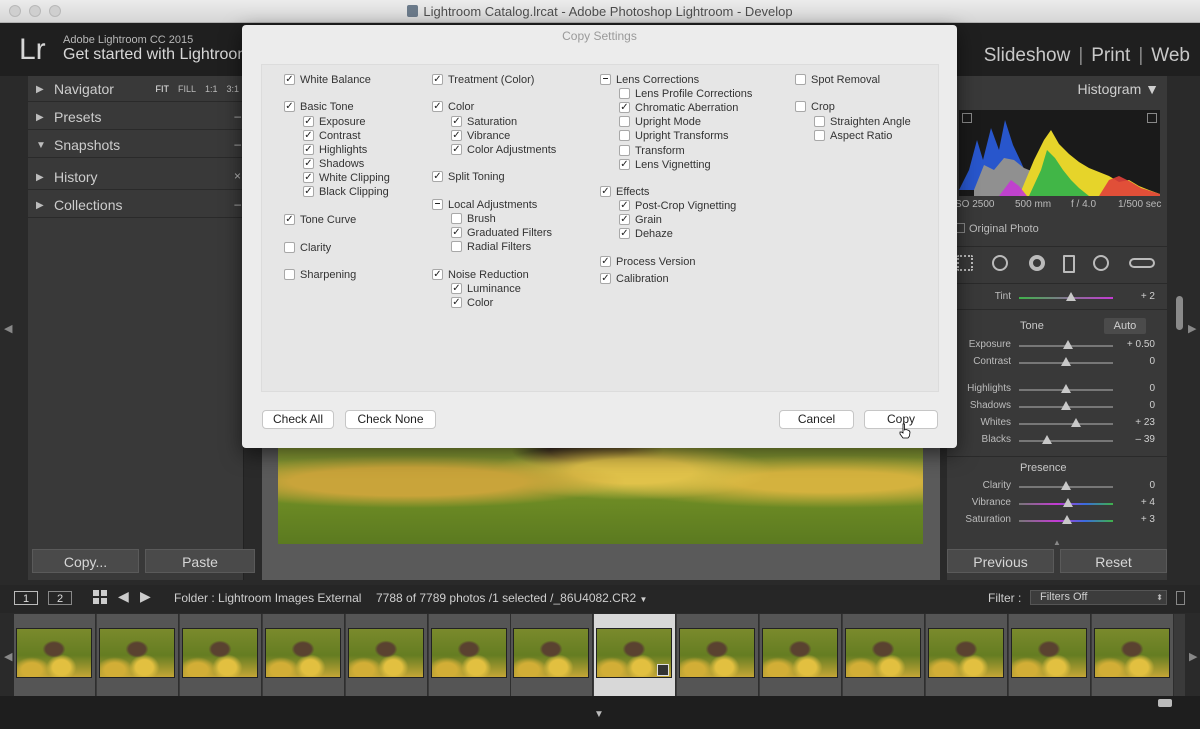 This screenshot has height=729, width=1200. I want to click on module-web: Web, so click(1170, 55).